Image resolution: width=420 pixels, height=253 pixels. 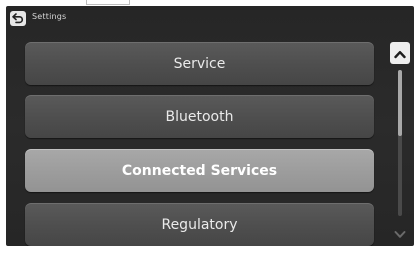 I want to click on scrollbar, so click(x=401, y=144).